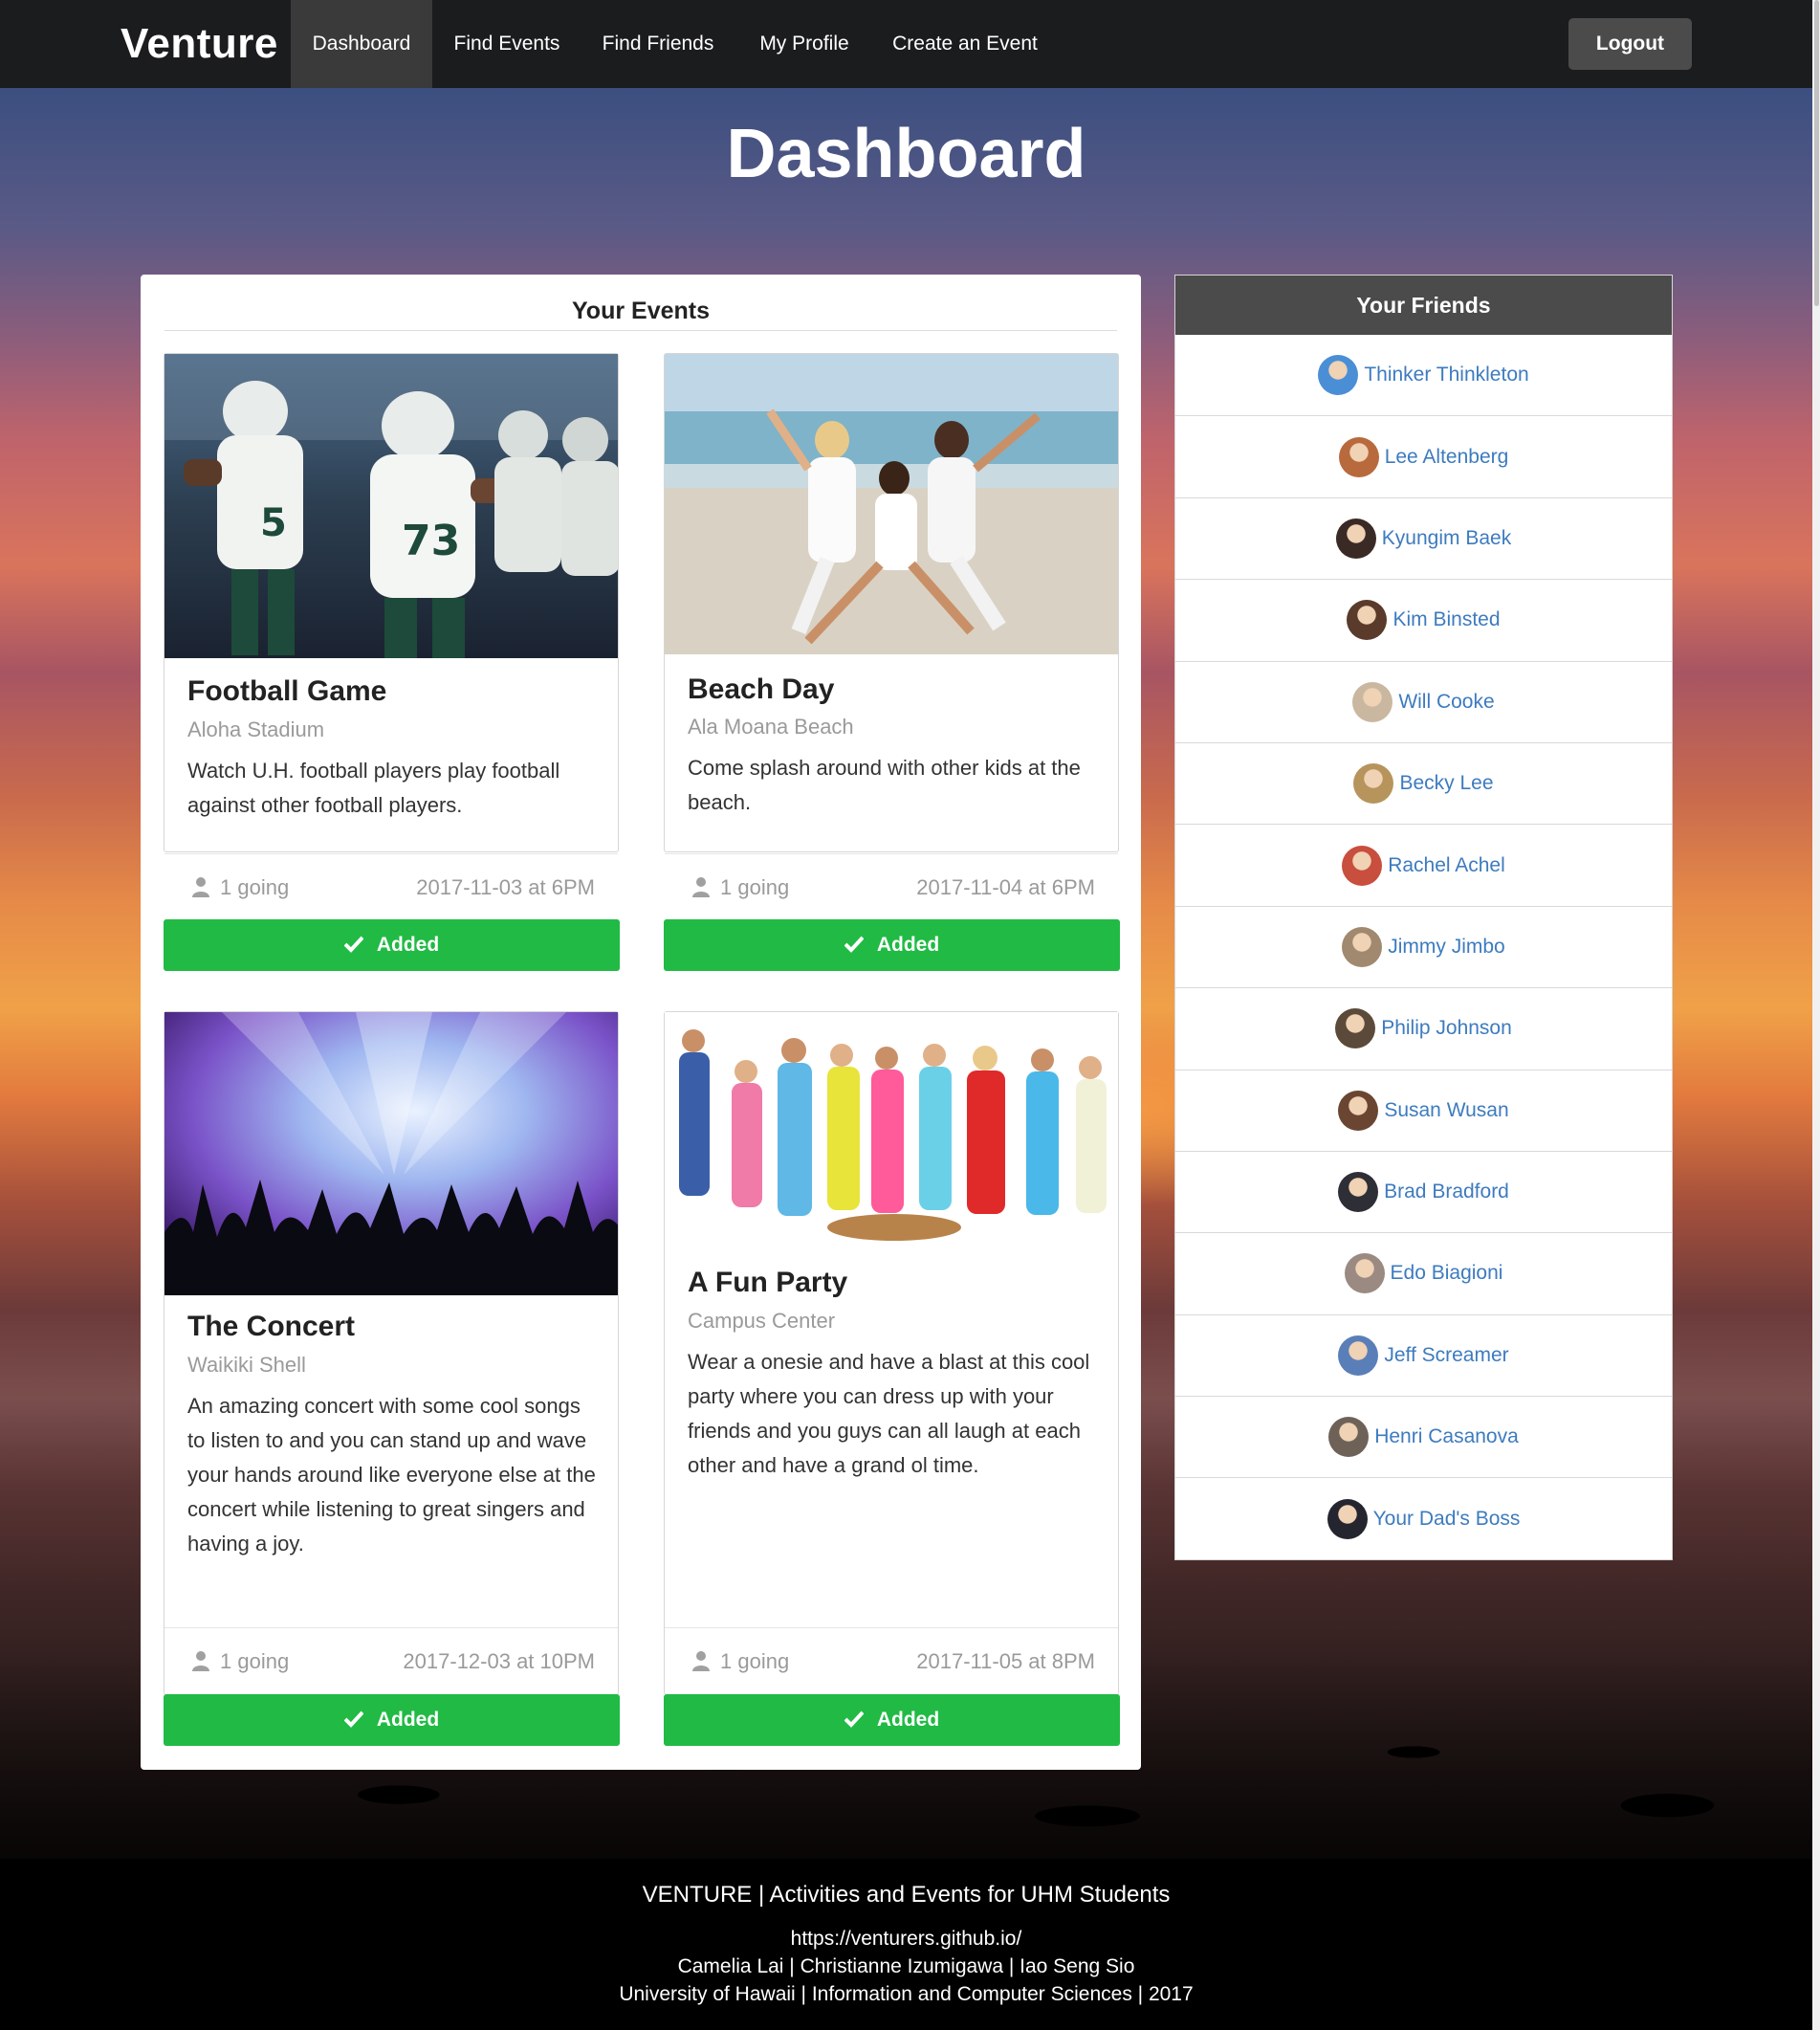 The image size is (1820, 2030). I want to click on brand-logo: Venture, so click(200, 44).